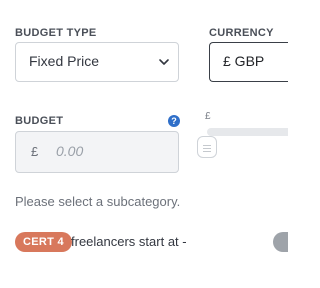 The image size is (320, 288). Describe the element at coordinates (97, 152) in the screenshot. I see `budget-input: £ 0.00` at that location.